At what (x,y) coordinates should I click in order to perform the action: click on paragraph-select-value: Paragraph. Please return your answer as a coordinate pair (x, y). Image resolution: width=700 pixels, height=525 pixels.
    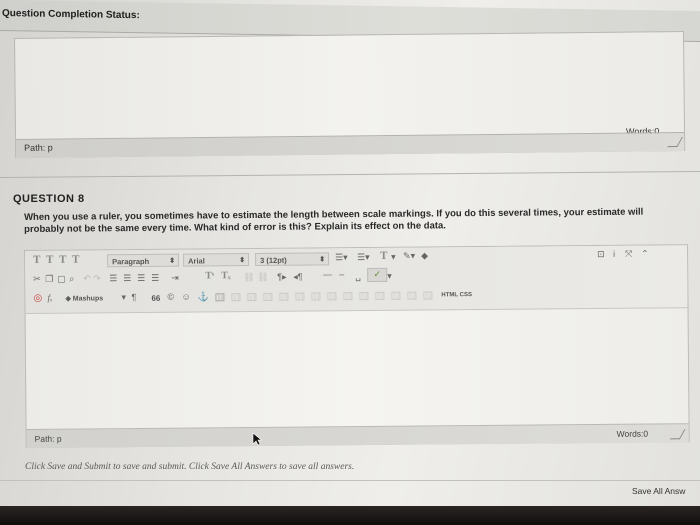
    Looking at the image, I should click on (131, 261).